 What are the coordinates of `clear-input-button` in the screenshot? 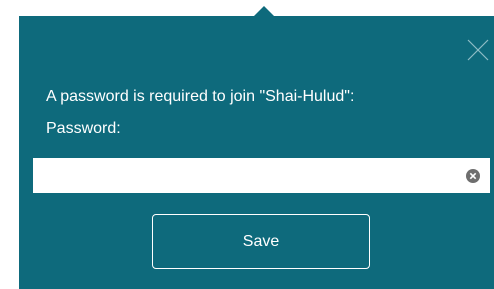 It's located at (473, 176).